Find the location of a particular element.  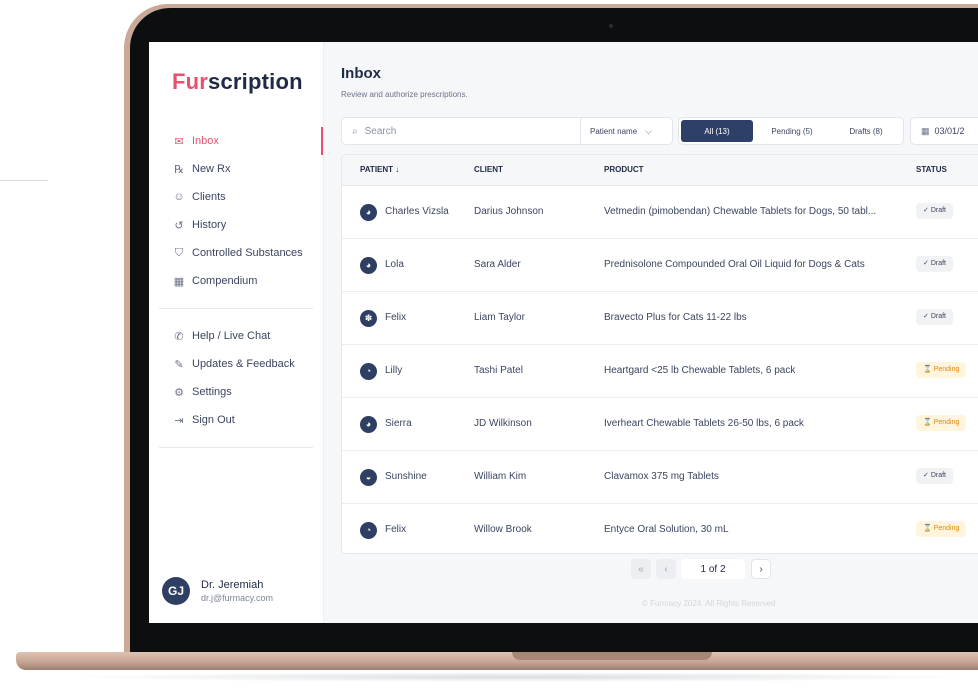

shield-icon: ⛉ is located at coordinates (179, 252).